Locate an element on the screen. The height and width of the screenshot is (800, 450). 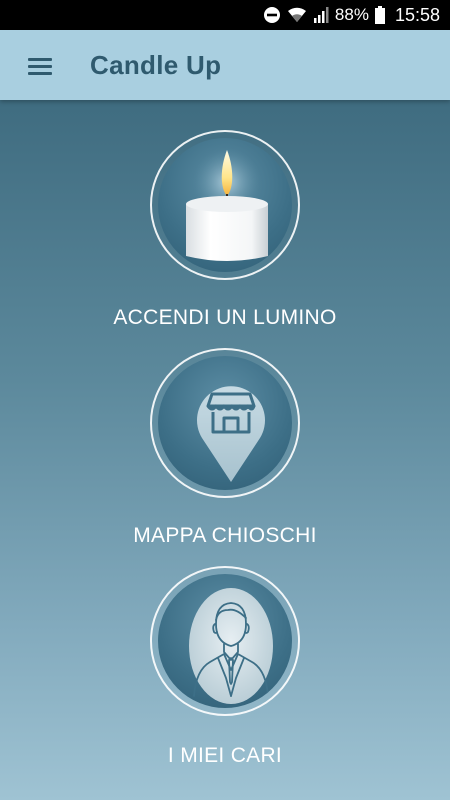
candle-icon is located at coordinates (227, 204).